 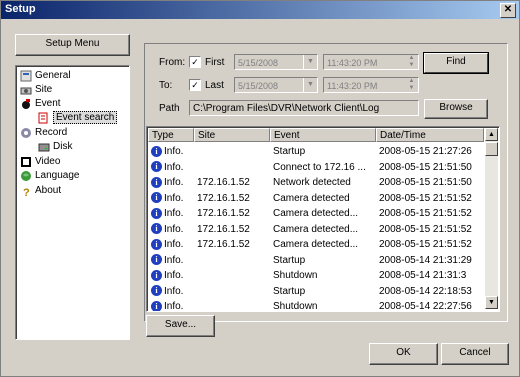 I want to click on to-date-picker: 5/15/2008 ▼, so click(x=276, y=85).